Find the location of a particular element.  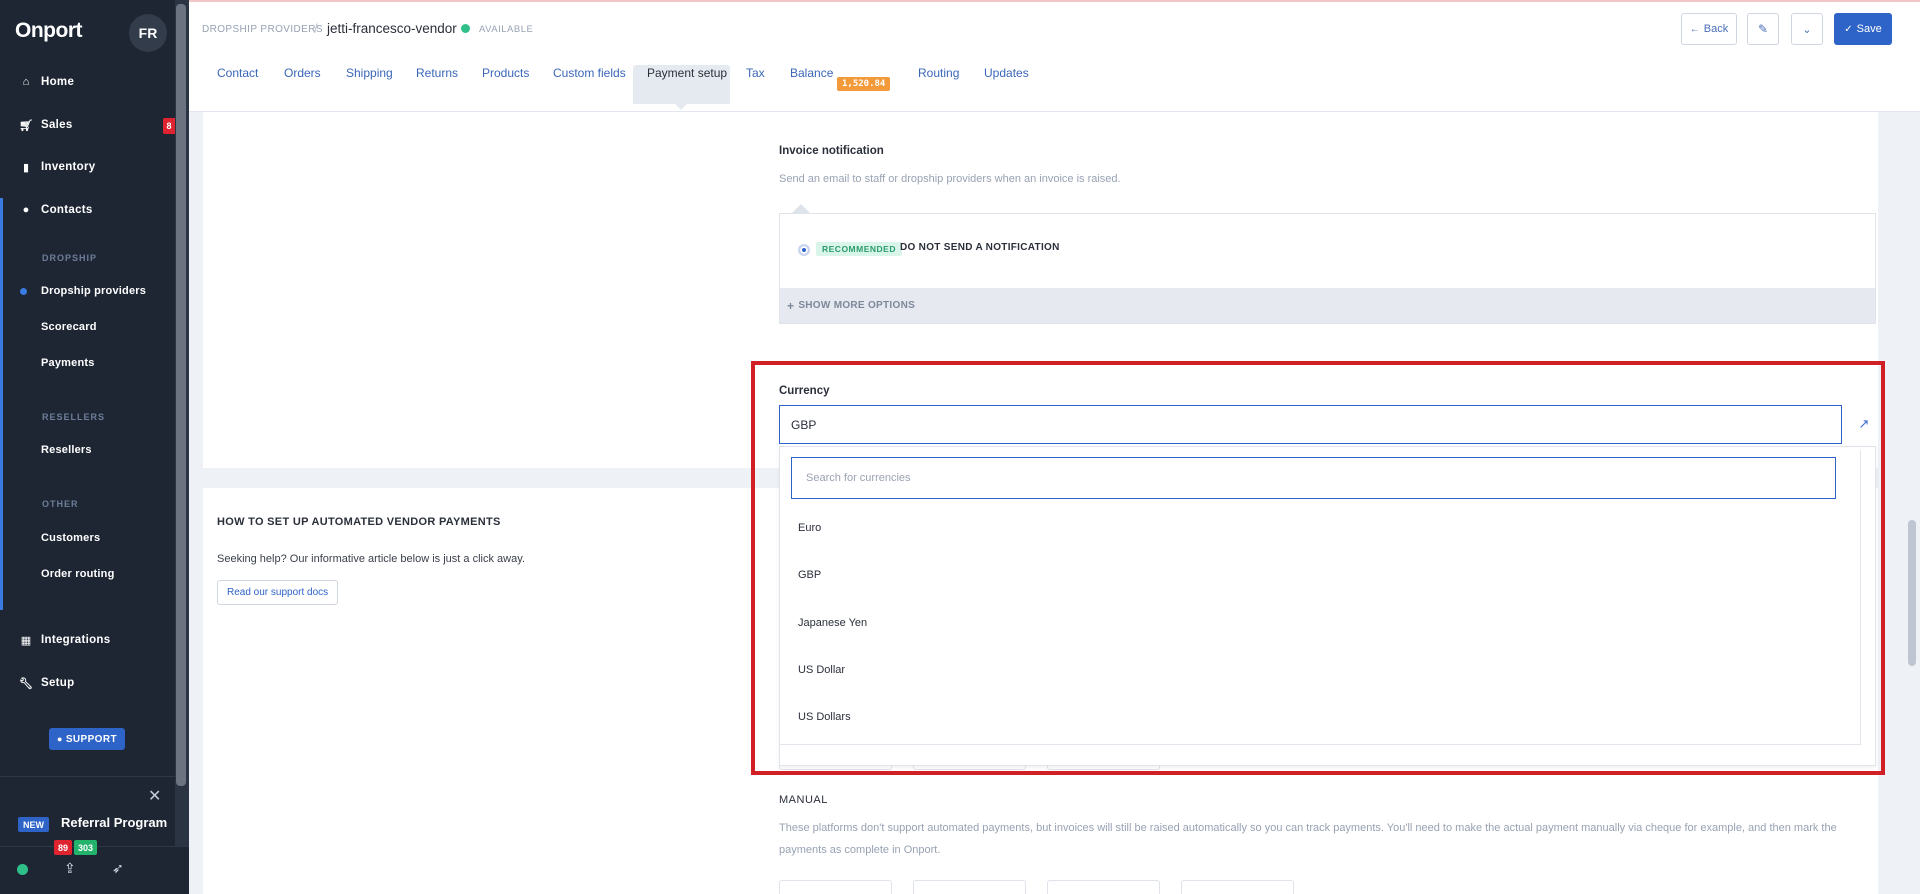

sidebar-item-integrations: ▦ Integrations is located at coordinates (87, 640).